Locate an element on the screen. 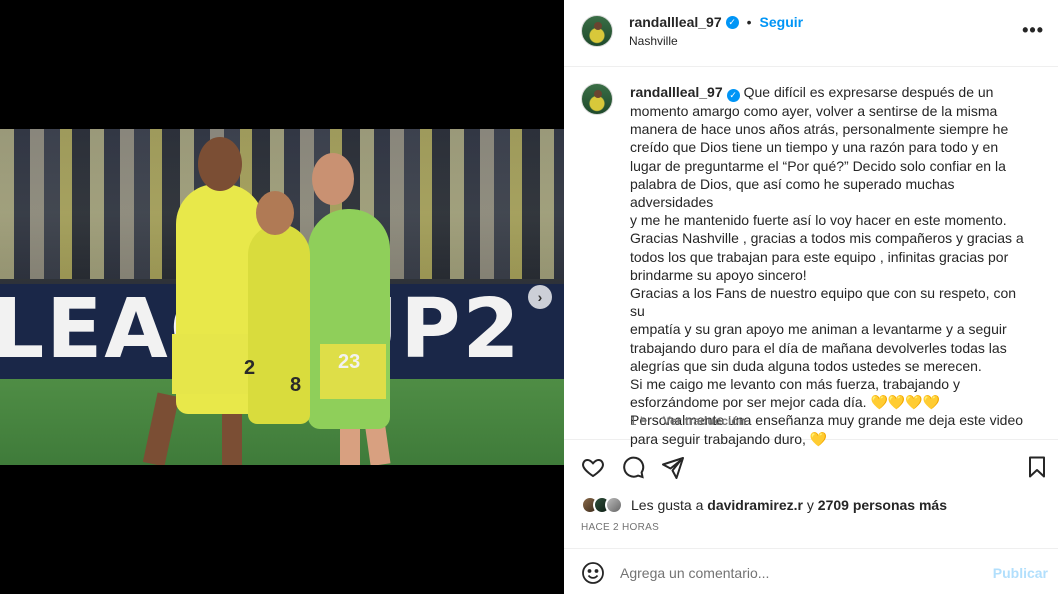  follow-button: Seguir is located at coordinates (782, 22).